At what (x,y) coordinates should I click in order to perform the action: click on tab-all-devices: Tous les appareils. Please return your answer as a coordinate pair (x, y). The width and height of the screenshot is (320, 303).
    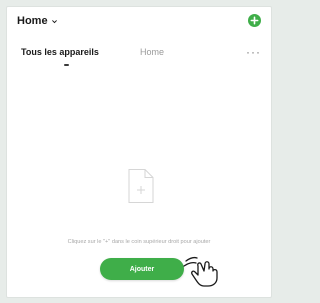
    Looking at the image, I should click on (60, 56).